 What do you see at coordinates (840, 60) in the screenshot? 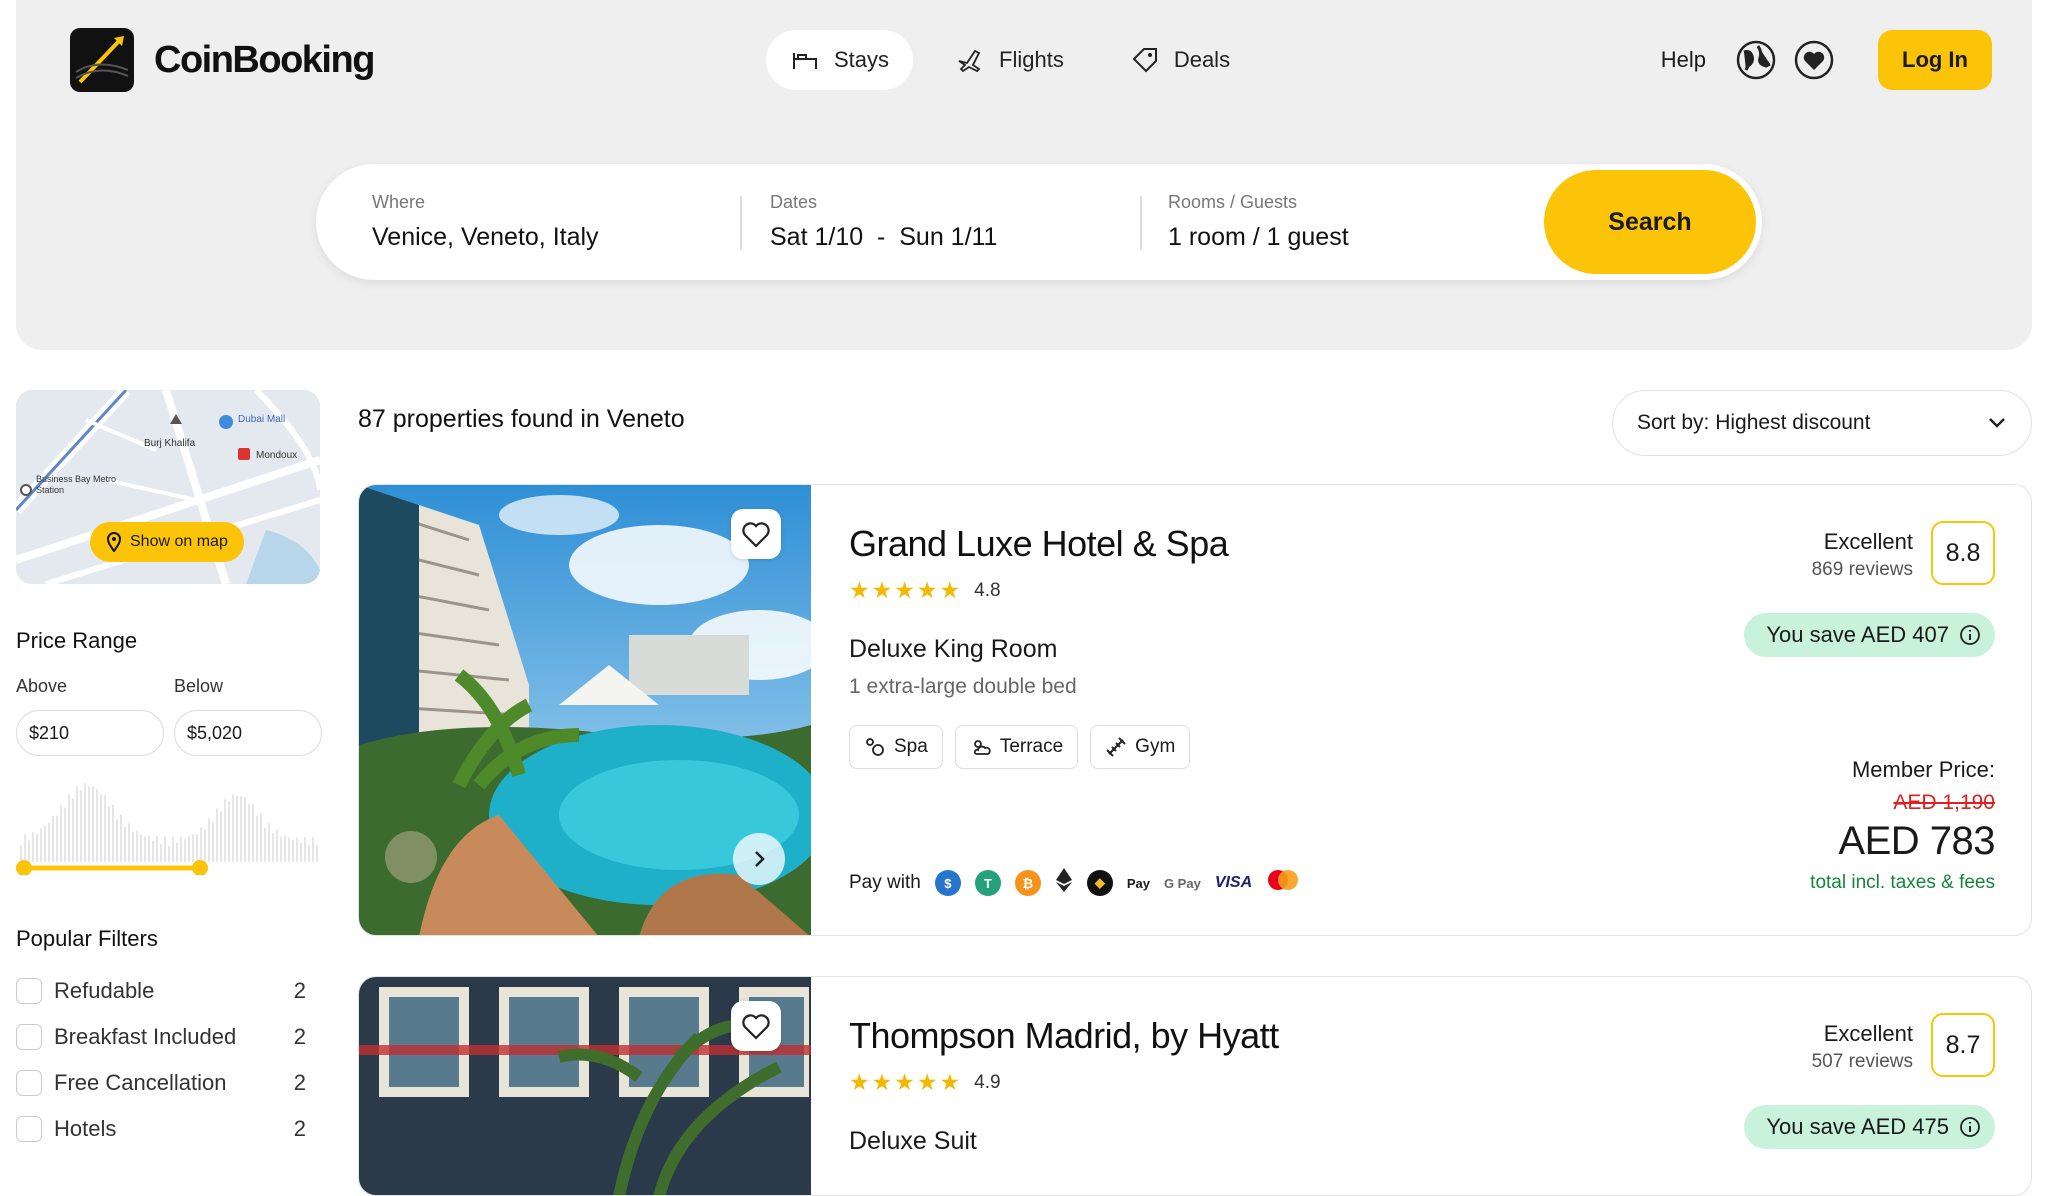
I see `nav-stays: Stays` at bounding box center [840, 60].